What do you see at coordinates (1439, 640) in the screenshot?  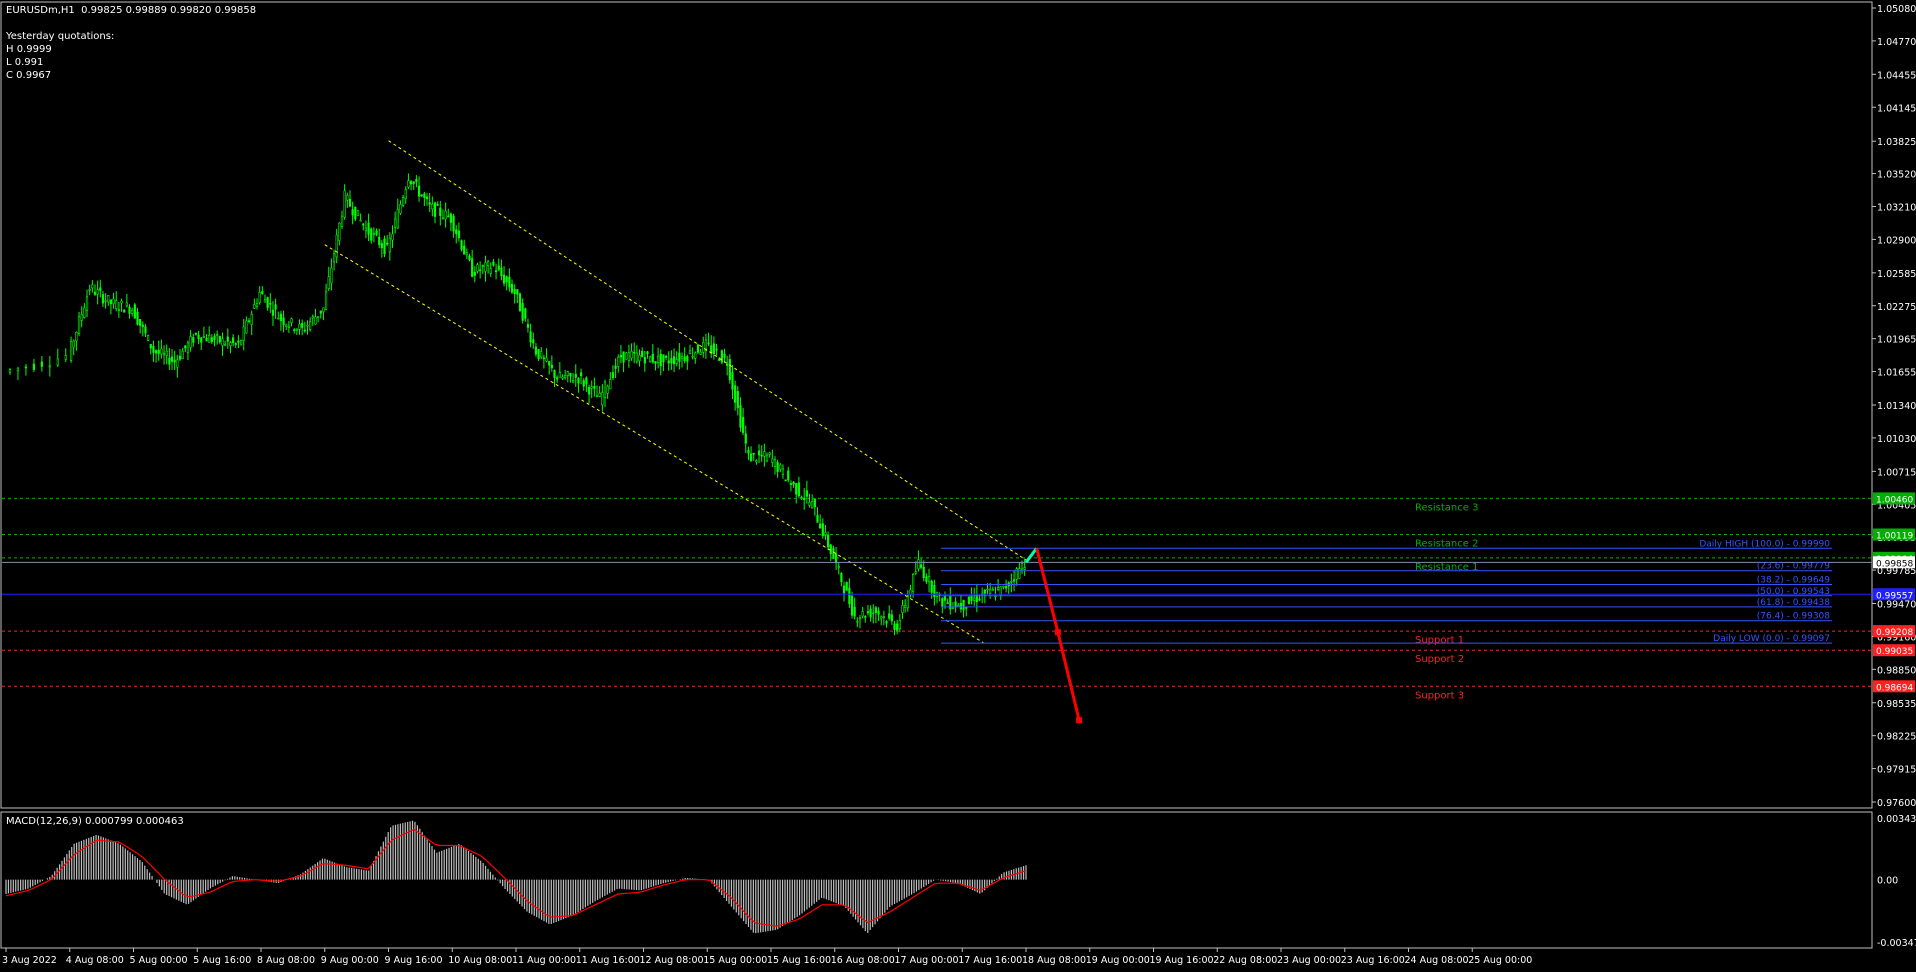 I see `support-level-name: Support 1` at bounding box center [1439, 640].